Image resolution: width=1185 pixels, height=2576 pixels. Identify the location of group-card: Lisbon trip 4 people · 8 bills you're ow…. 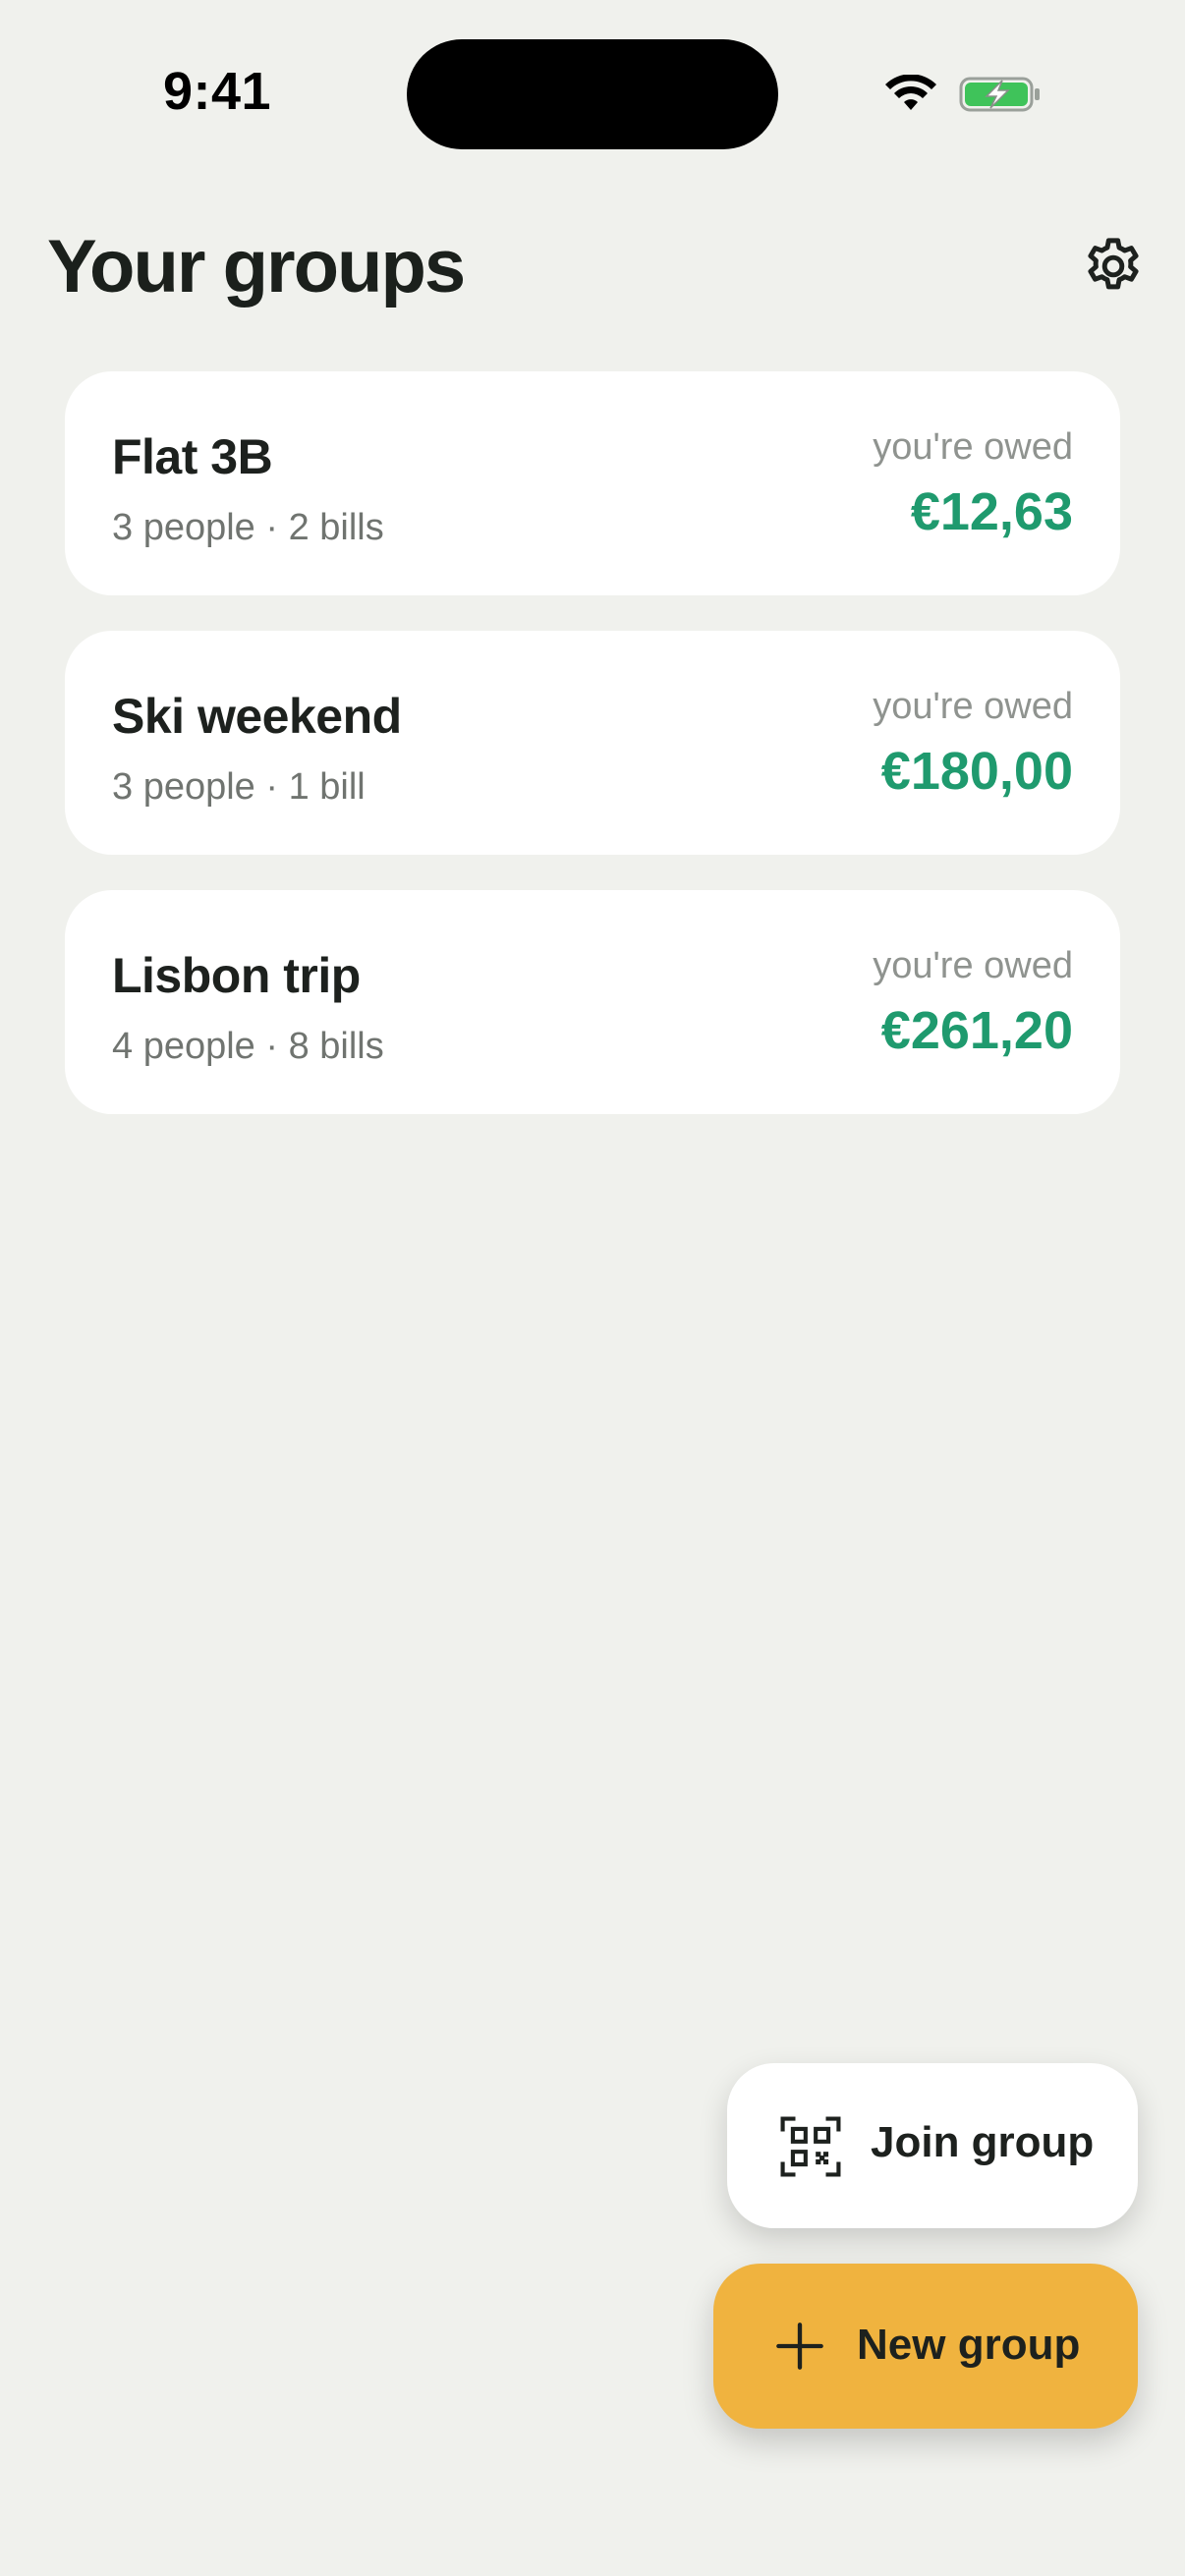
(592, 1002).